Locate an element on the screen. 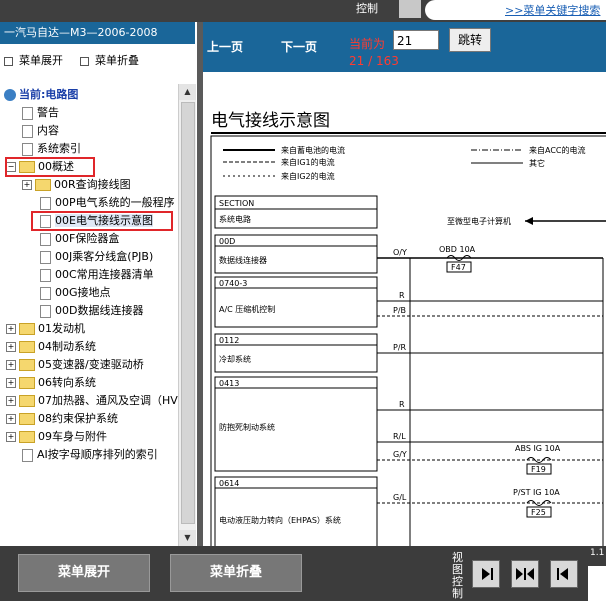 Image resolution: width=606 pixels, height=601 pixels. current-icon is located at coordinates (10, 95).